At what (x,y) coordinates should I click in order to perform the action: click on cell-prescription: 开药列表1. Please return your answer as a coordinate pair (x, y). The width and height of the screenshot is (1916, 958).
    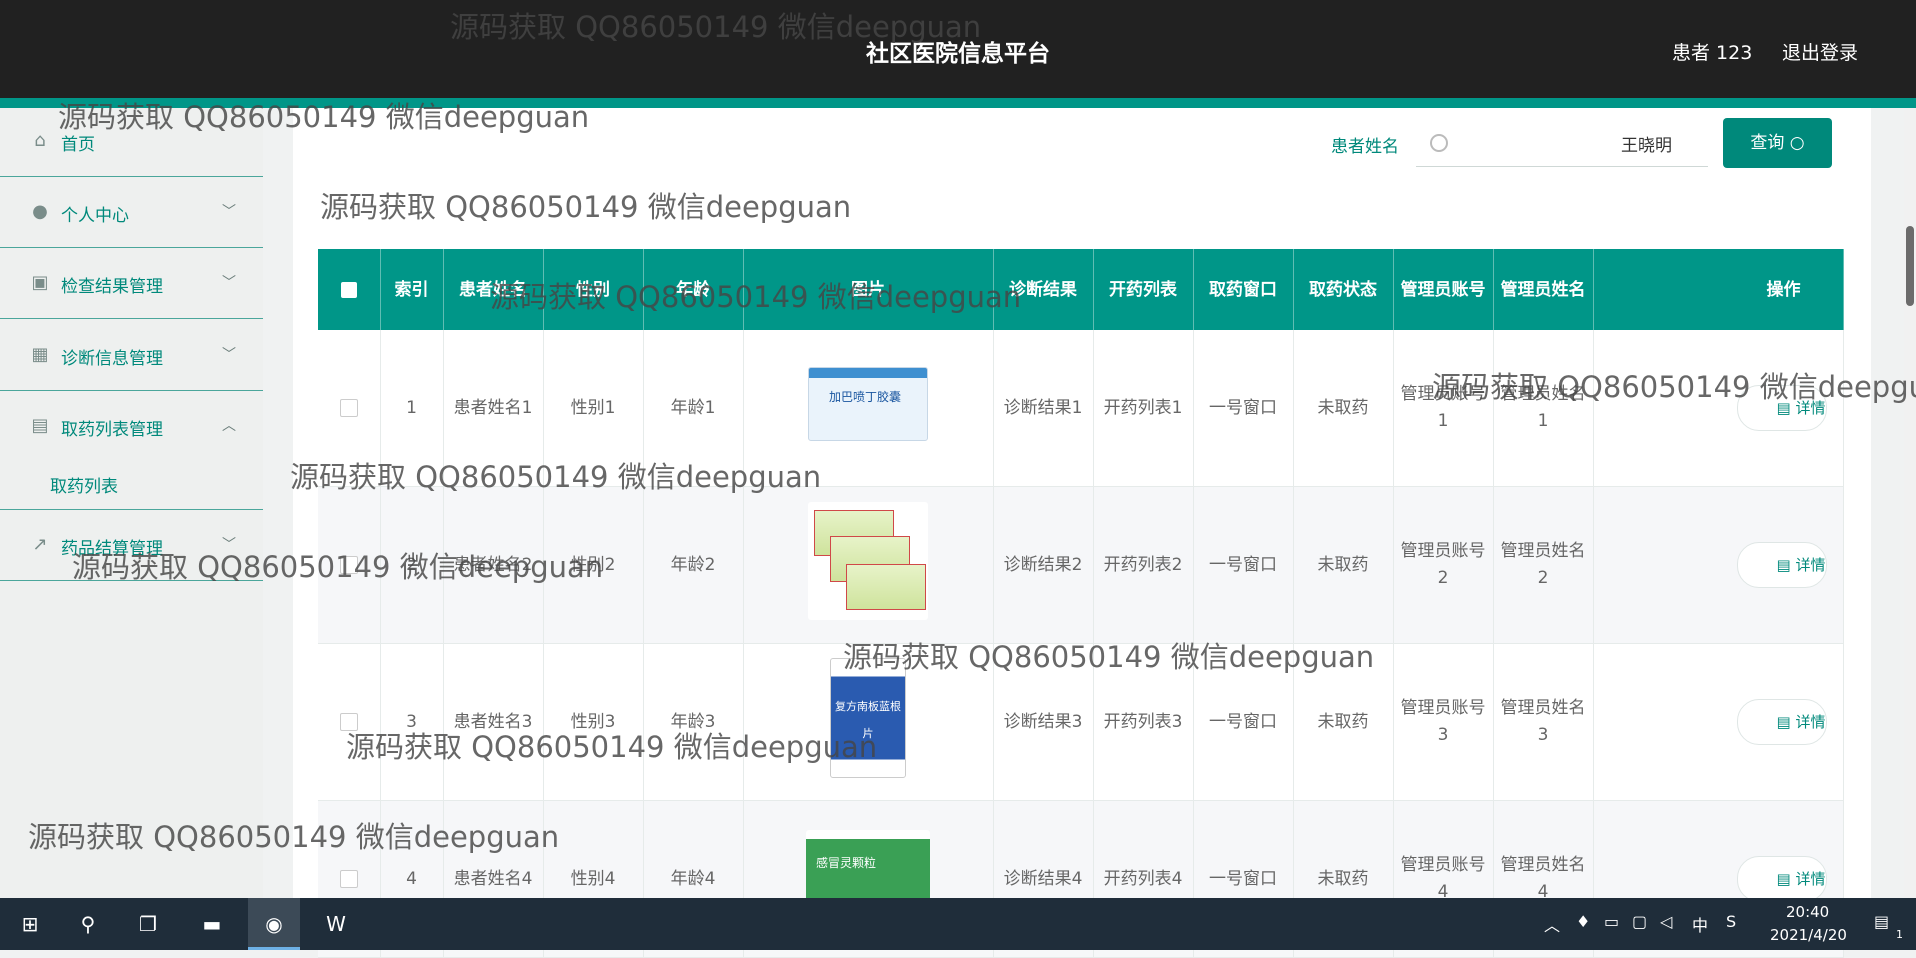
    Looking at the image, I should click on (1143, 408).